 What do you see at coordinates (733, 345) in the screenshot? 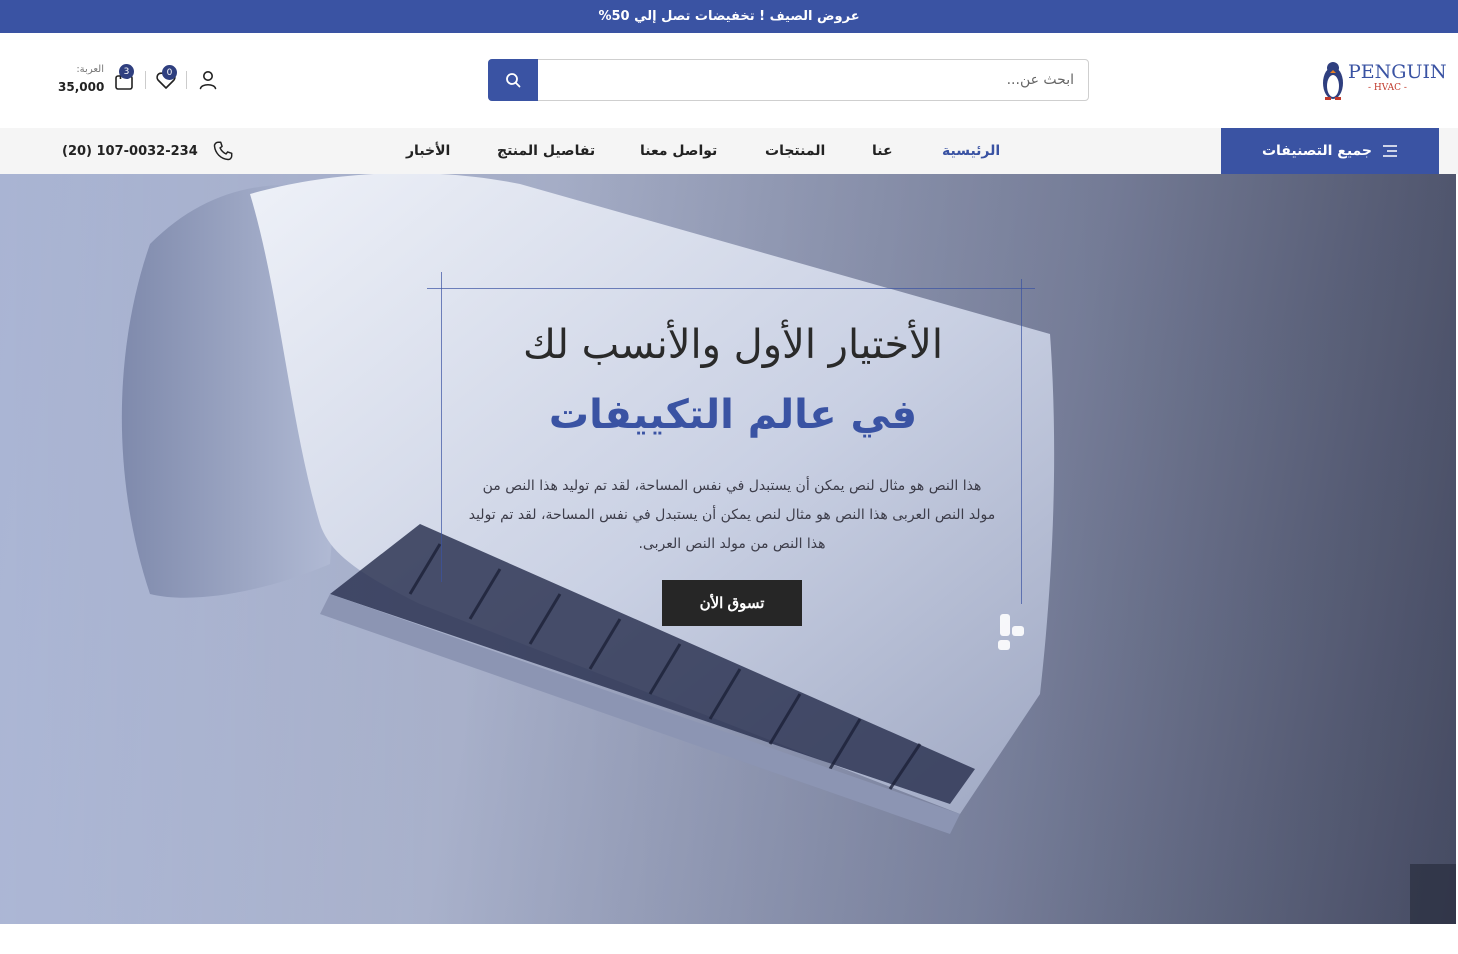
I see `hero-title-line1: الأختيار الأول والأنسب لك` at bounding box center [733, 345].